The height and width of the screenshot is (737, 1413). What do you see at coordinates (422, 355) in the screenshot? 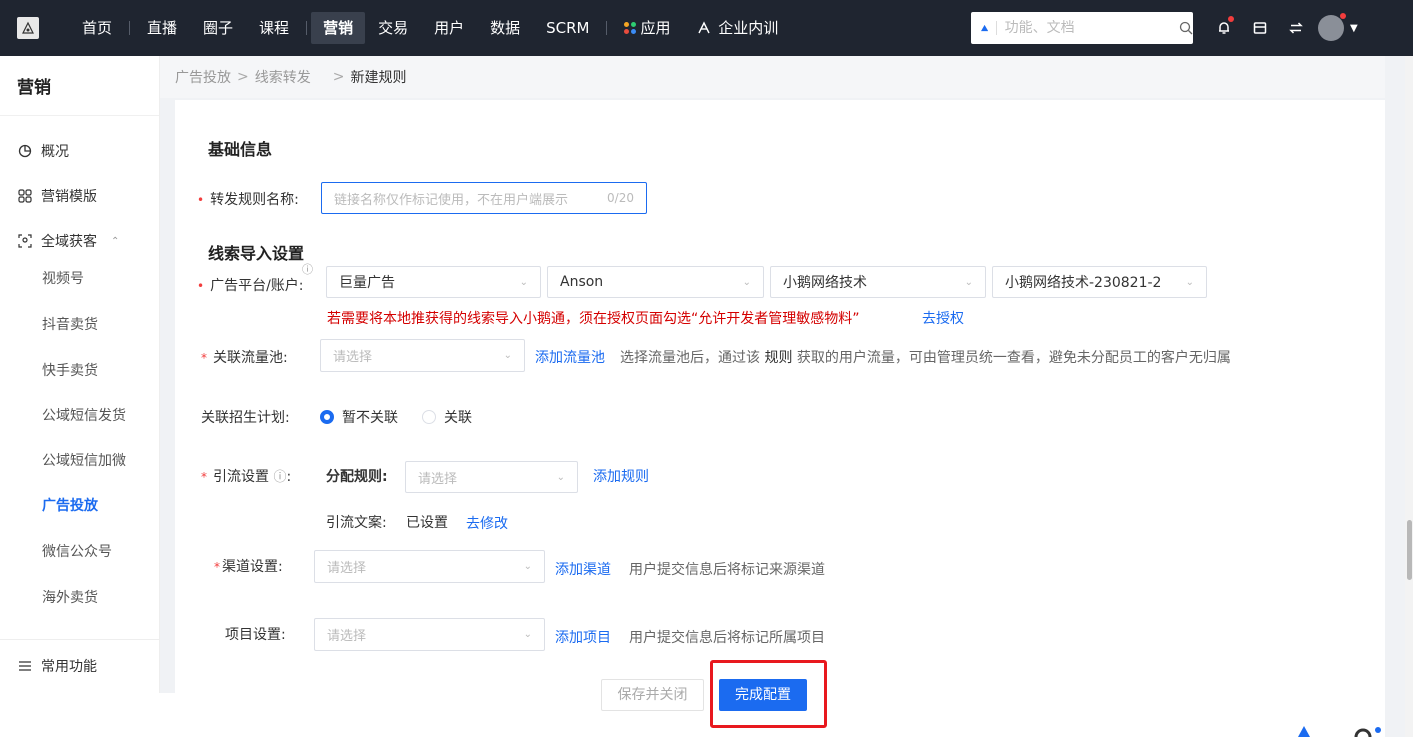
I see `pool-select: 请选择 ⌄` at bounding box center [422, 355].